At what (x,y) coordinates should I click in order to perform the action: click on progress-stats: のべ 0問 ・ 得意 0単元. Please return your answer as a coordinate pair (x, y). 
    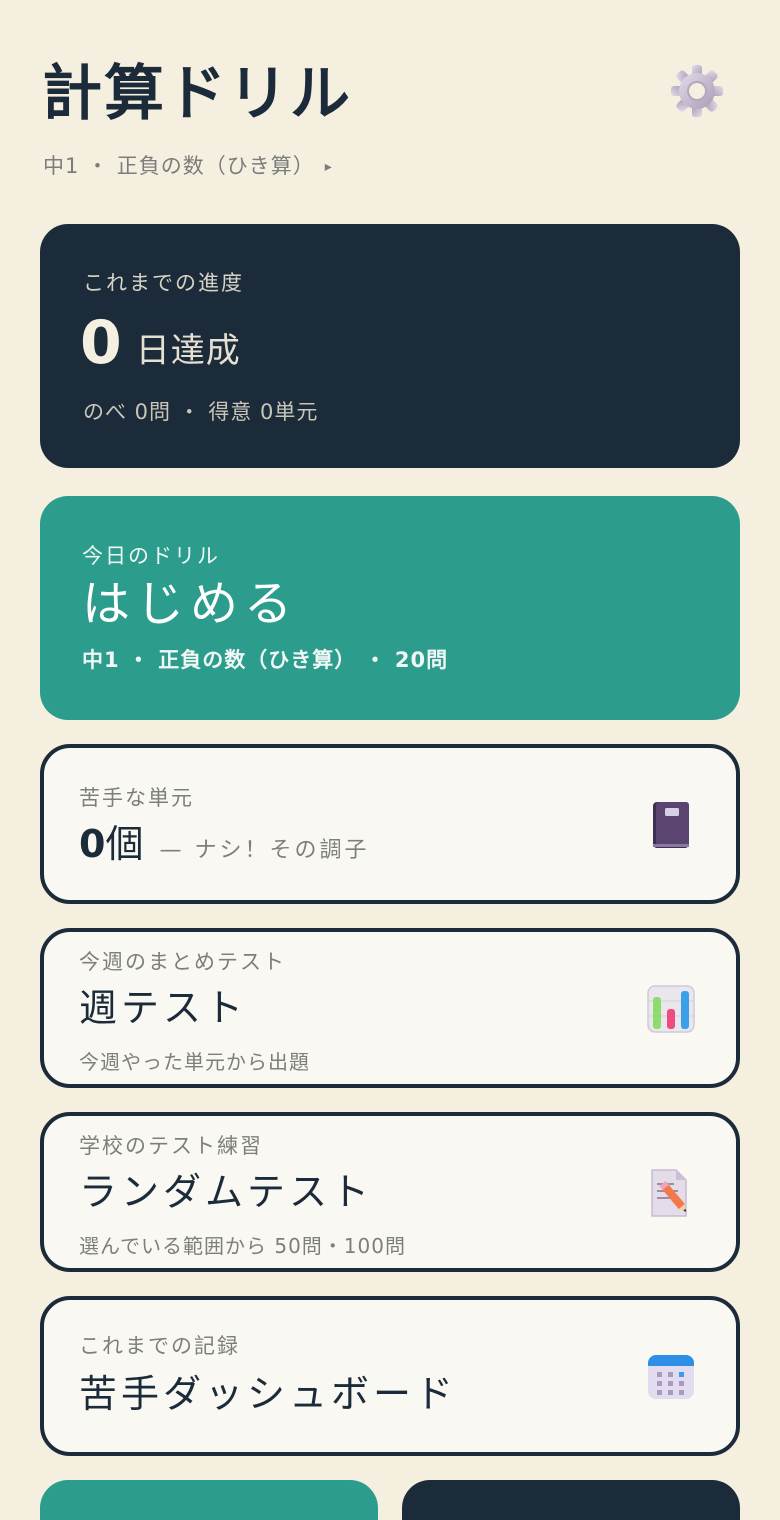
    Looking at the image, I should click on (201, 412).